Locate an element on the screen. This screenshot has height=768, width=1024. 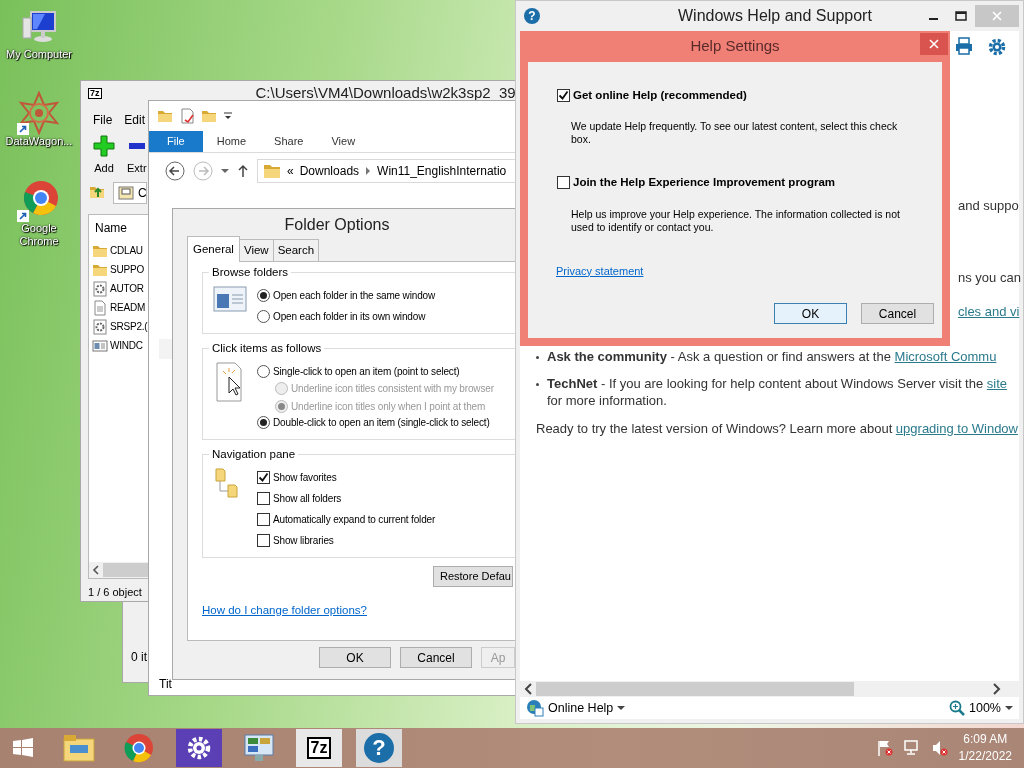
address-text: C is located at coordinates (142, 193).